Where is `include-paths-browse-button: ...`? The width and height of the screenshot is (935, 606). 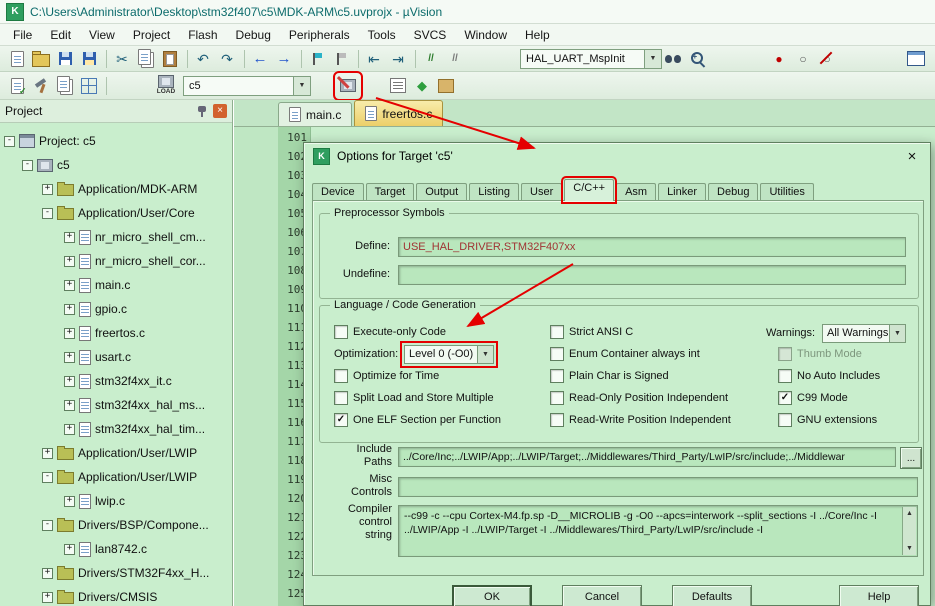
include-paths-browse-button: ... is located at coordinates (911, 458).